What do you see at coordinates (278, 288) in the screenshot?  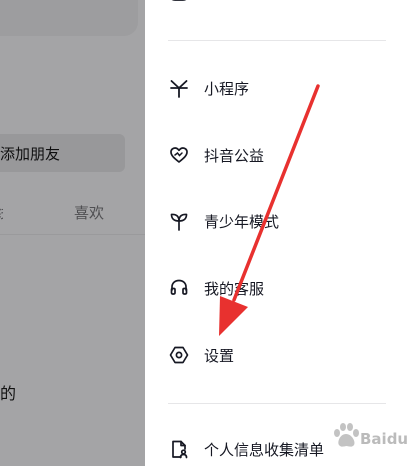 I see `menu-item-customer-service: 我的客服` at bounding box center [278, 288].